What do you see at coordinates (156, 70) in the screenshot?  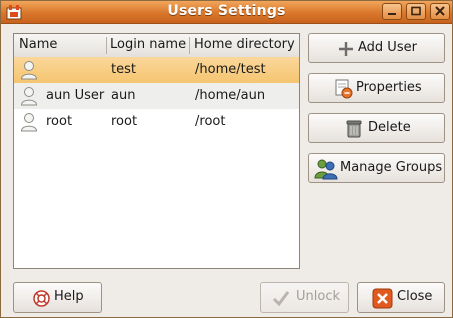 I see `table-row: test /home/test` at bounding box center [156, 70].